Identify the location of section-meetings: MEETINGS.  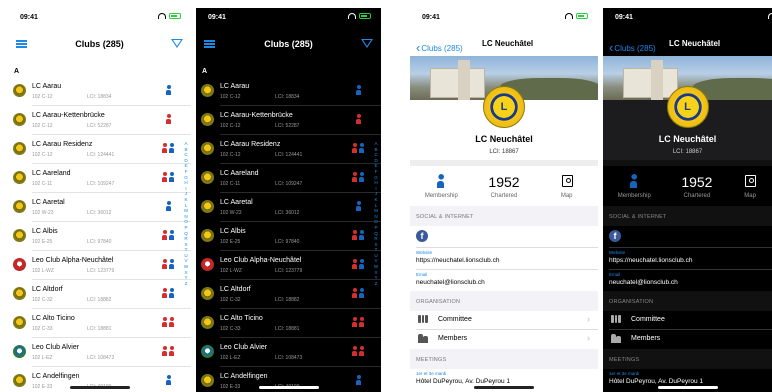
(687, 359).